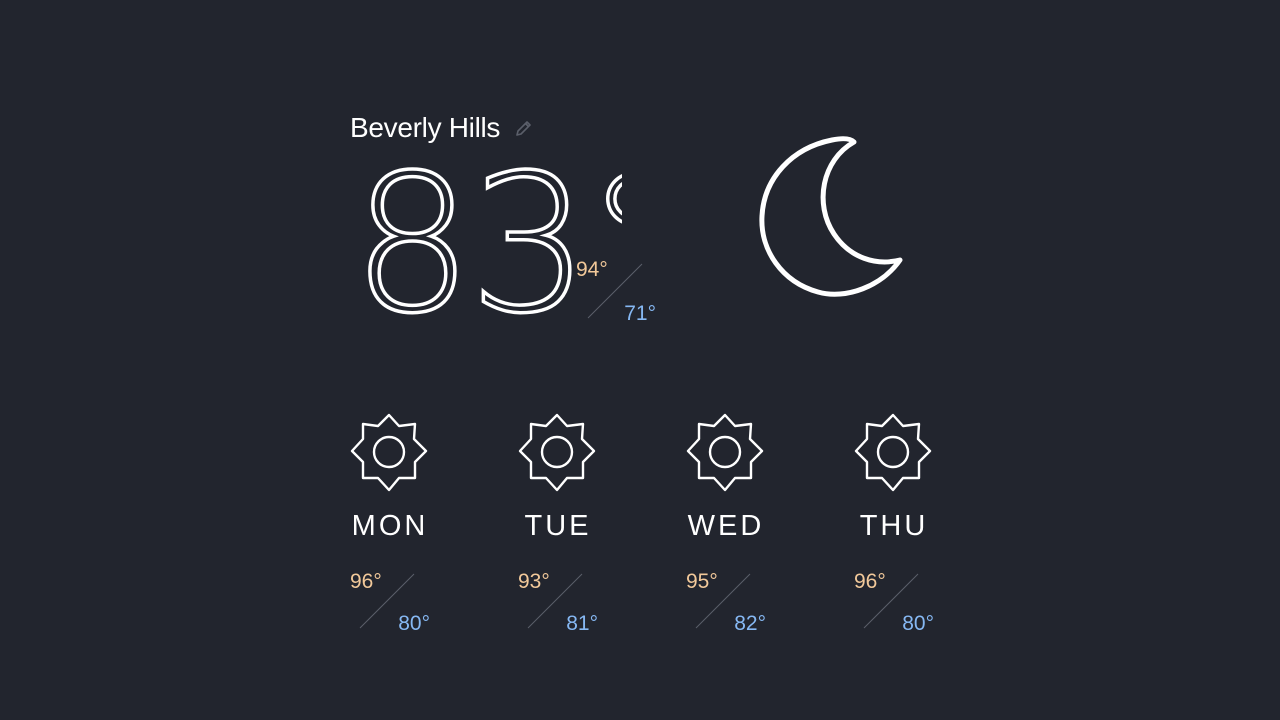 The height and width of the screenshot is (720, 1280). I want to click on location-header: Beverly Hills, so click(442, 128).